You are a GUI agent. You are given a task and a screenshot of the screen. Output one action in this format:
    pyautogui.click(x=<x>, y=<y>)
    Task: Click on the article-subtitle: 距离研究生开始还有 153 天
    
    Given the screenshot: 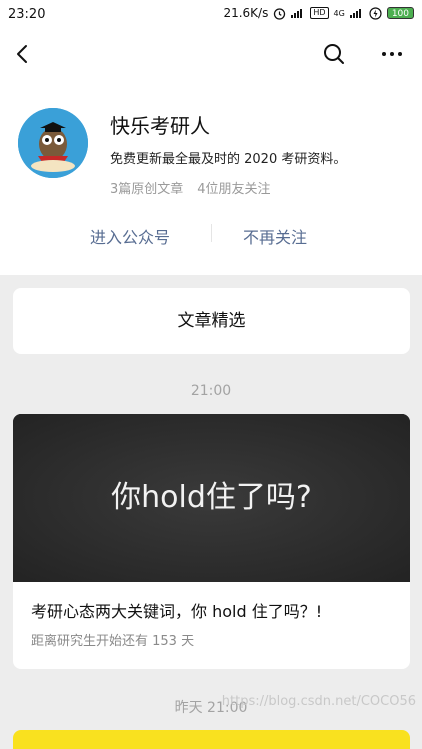 What is the action you would take?
    pyautogui.click(x=113, y=641)
    